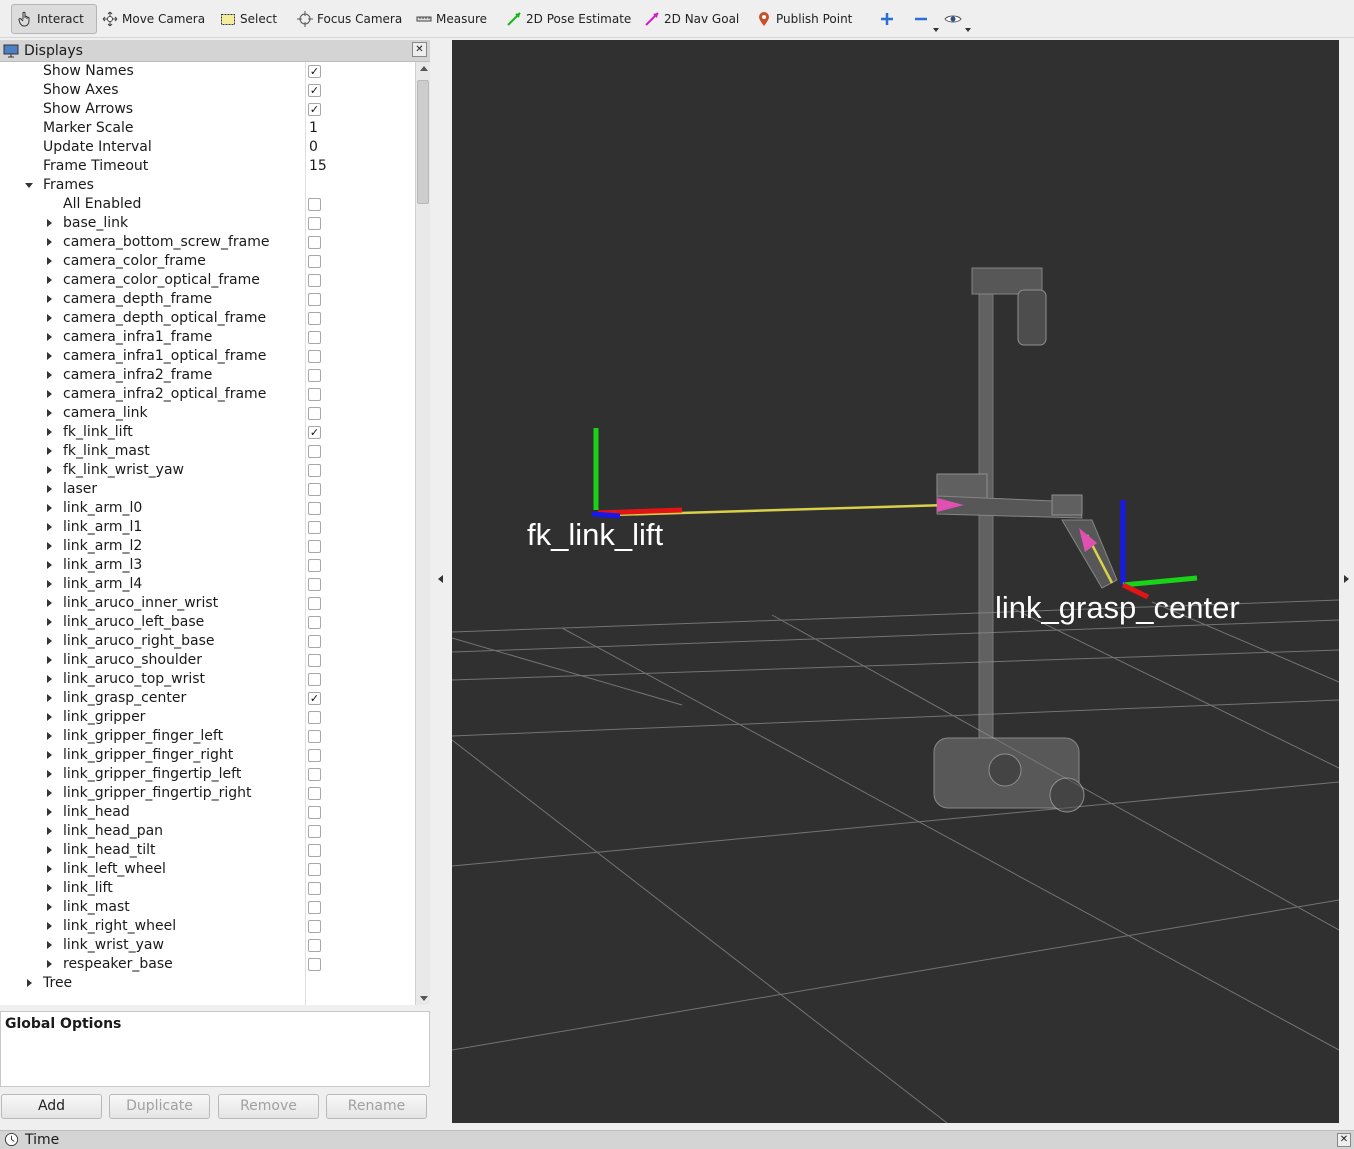 This screenshot has height=1149, width=1354. What do you see at coordinates (207, 641) in the screenshot?
I see `frame-row: link_aruco_right_base` at bounding box center [207, 641].